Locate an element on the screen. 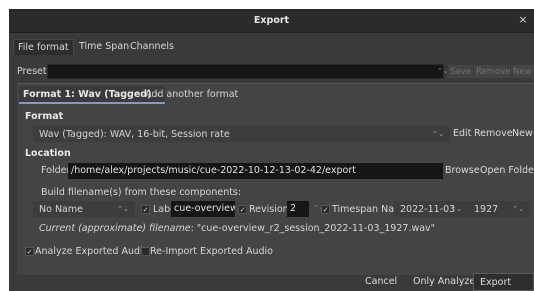 This screenshot has width=534, height=291. format-edit-button: Edit is located at coordinates (462, 134).